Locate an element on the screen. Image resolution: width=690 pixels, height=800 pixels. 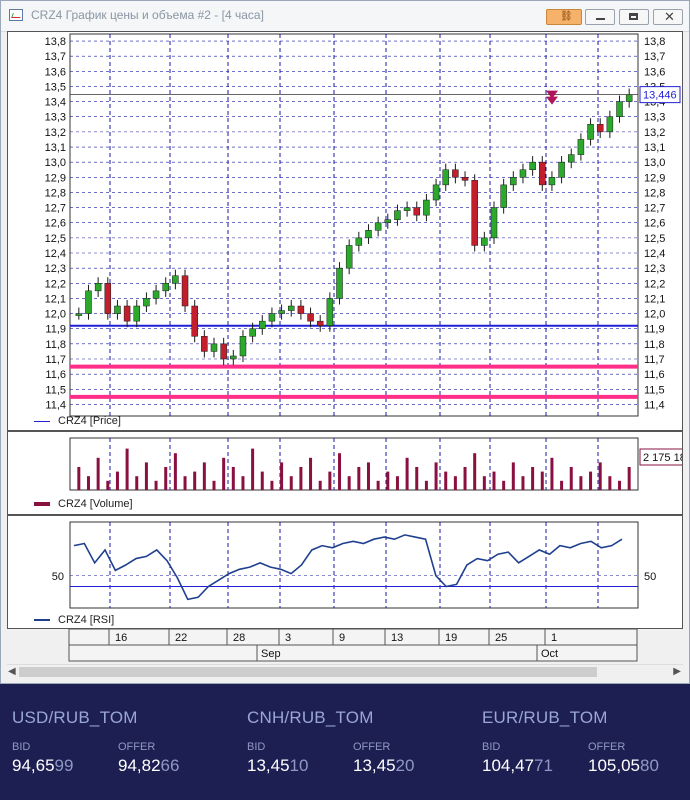
price-tick-label-left: 12,1 is located at coordinates (55, 299).